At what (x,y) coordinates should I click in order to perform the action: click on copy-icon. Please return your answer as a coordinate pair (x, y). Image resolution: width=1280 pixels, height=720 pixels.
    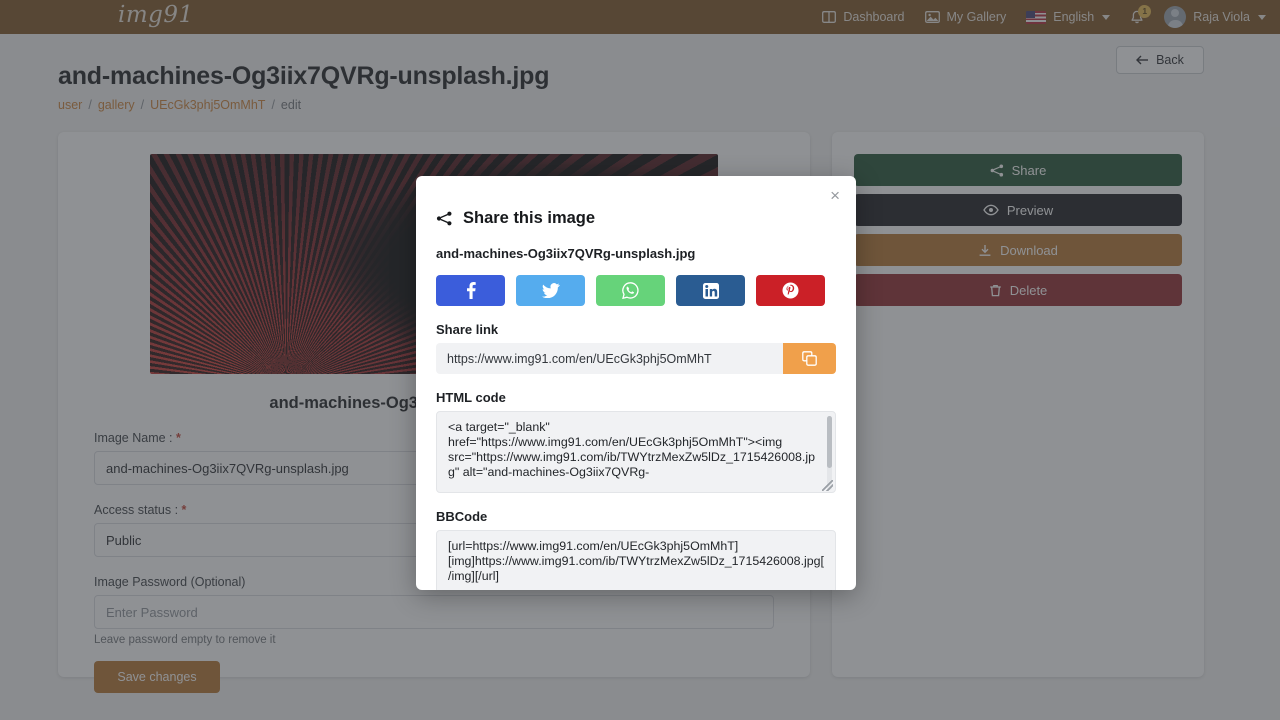
    Looking at the image, I should click on (809, 358).